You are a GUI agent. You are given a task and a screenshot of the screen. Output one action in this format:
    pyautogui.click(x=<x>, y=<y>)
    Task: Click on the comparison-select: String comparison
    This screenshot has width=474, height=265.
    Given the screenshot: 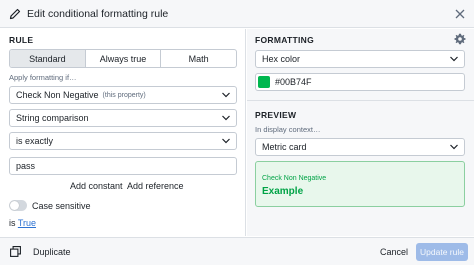 What is the action you would take?
    pyautogui.click(x=123, y=118)
    